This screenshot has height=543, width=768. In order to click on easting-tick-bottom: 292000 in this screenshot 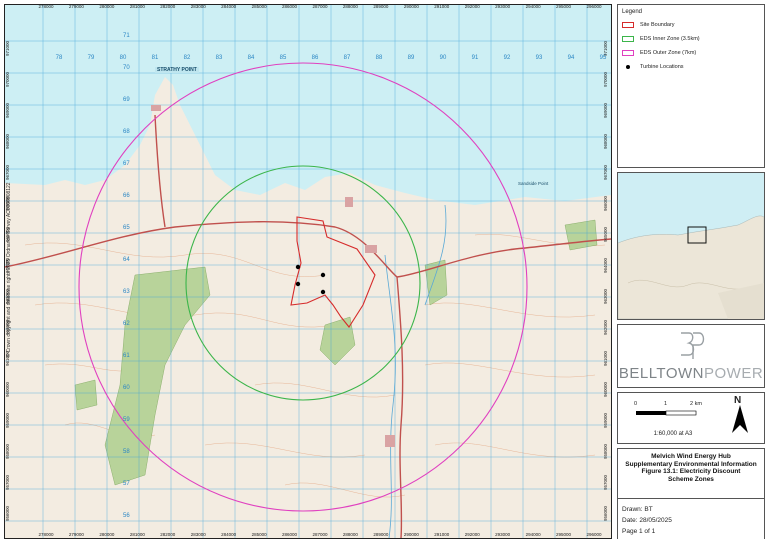, I will do `click(472, 534)`.